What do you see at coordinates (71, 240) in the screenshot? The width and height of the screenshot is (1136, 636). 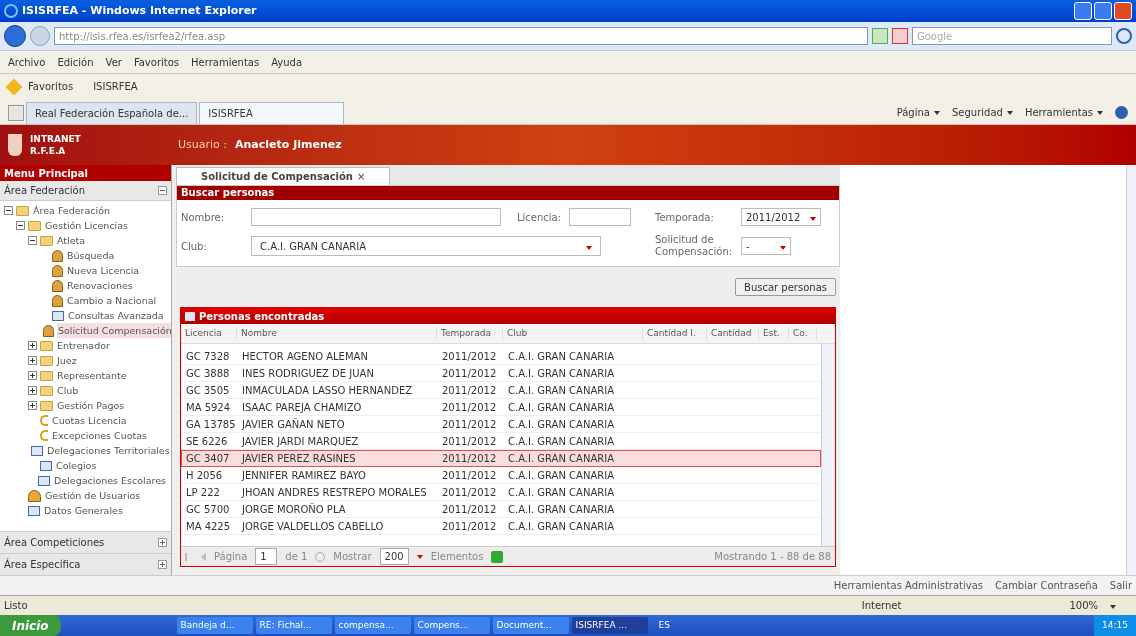 I see `tree-item: Atleta` at bounding box center [71, 240].